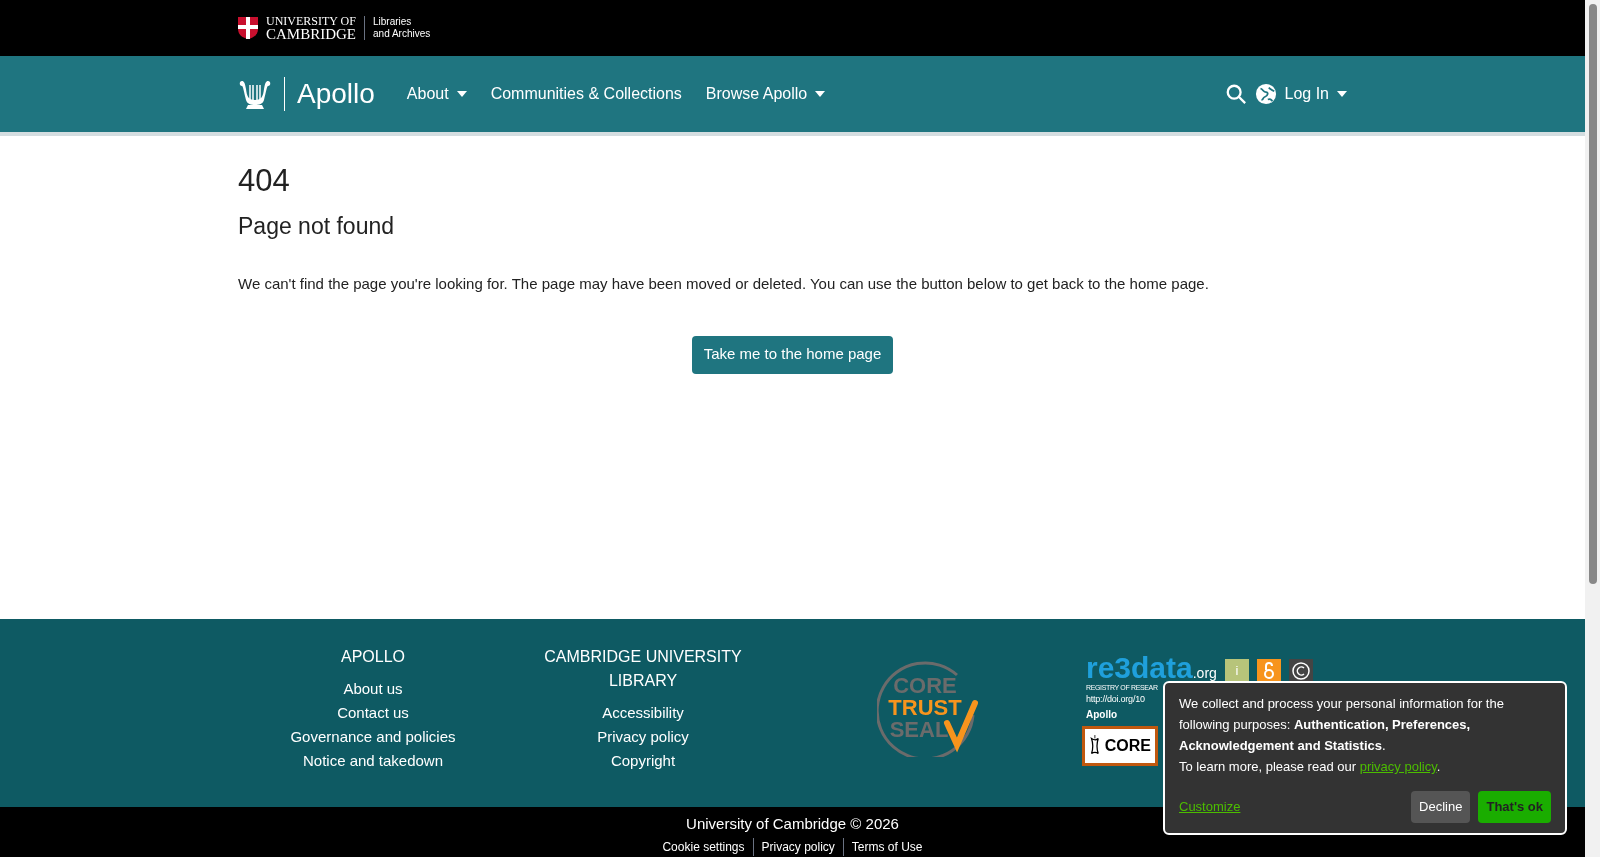 Image resolution: width=1600 pixels, height=857 pixels. I want to click on department-name: Libraries, so click(393, 22).